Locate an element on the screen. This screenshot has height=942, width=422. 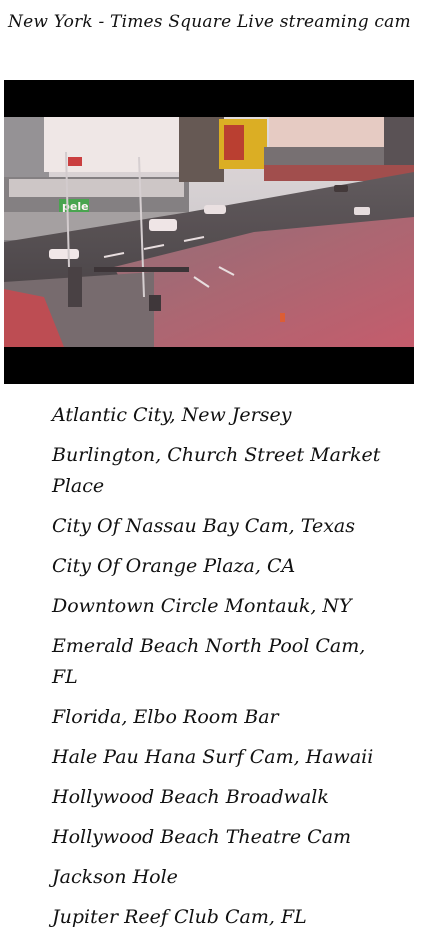
camera-link-emerald-beach: Emerald Beach North Pool Cam, FL is located at coordinates (224, 662).